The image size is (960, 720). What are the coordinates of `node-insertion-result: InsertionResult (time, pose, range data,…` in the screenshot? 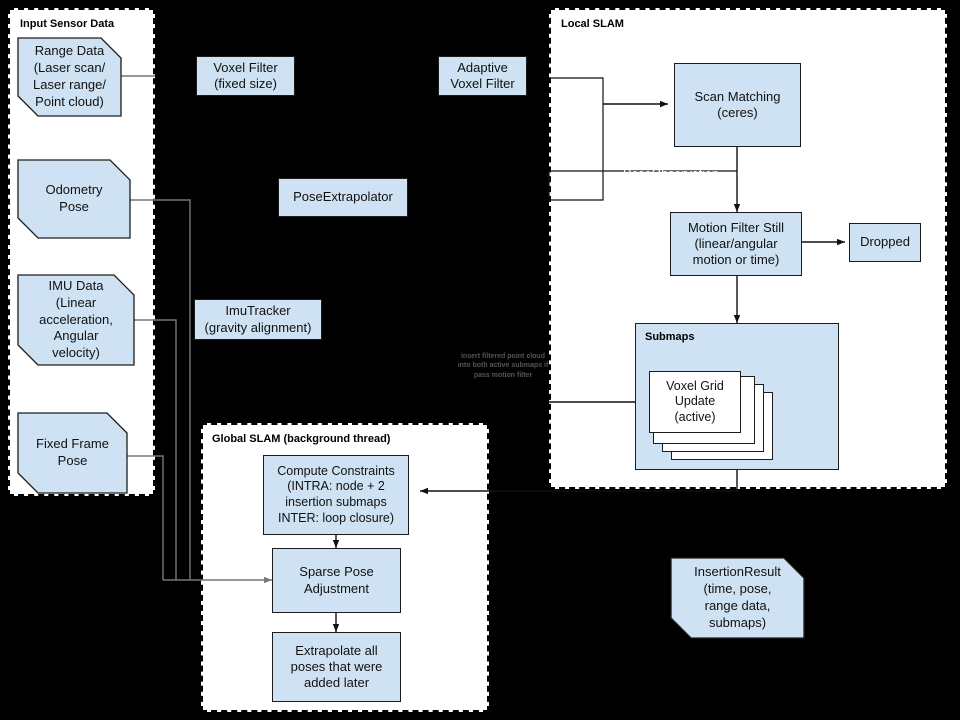 It's located at (737, 598).